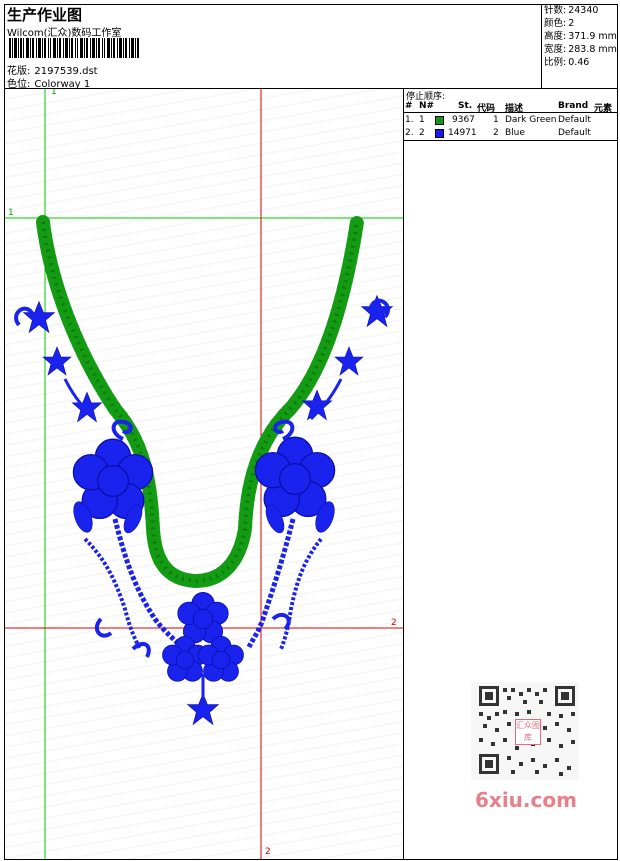  I want to click on stat-height: 高度: 371.9 mm, so click(580, 36).